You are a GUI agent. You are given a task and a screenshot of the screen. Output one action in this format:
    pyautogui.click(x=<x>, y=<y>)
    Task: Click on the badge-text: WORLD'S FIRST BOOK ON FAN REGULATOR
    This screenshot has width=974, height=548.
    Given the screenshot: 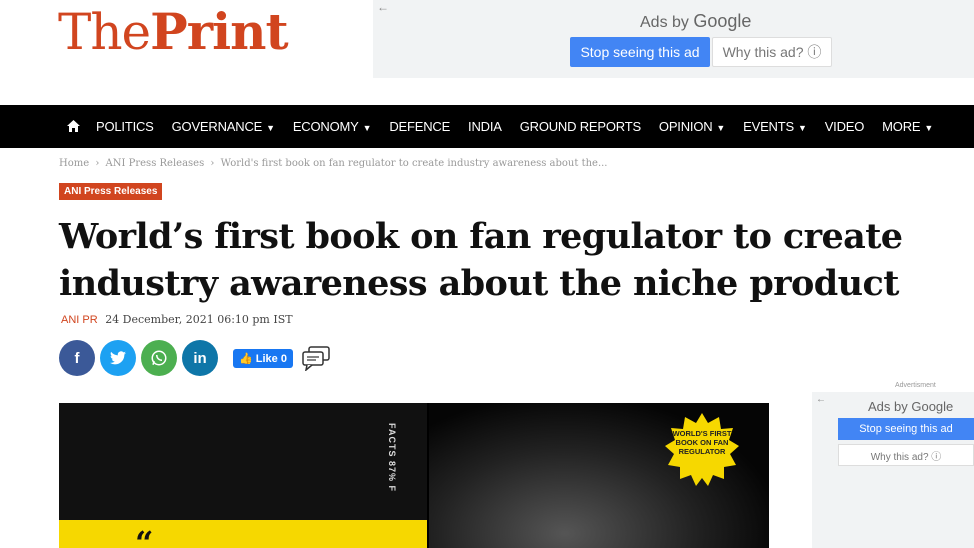 What is the action you would take?
    pyautogui.click(x=702, y=442)
    